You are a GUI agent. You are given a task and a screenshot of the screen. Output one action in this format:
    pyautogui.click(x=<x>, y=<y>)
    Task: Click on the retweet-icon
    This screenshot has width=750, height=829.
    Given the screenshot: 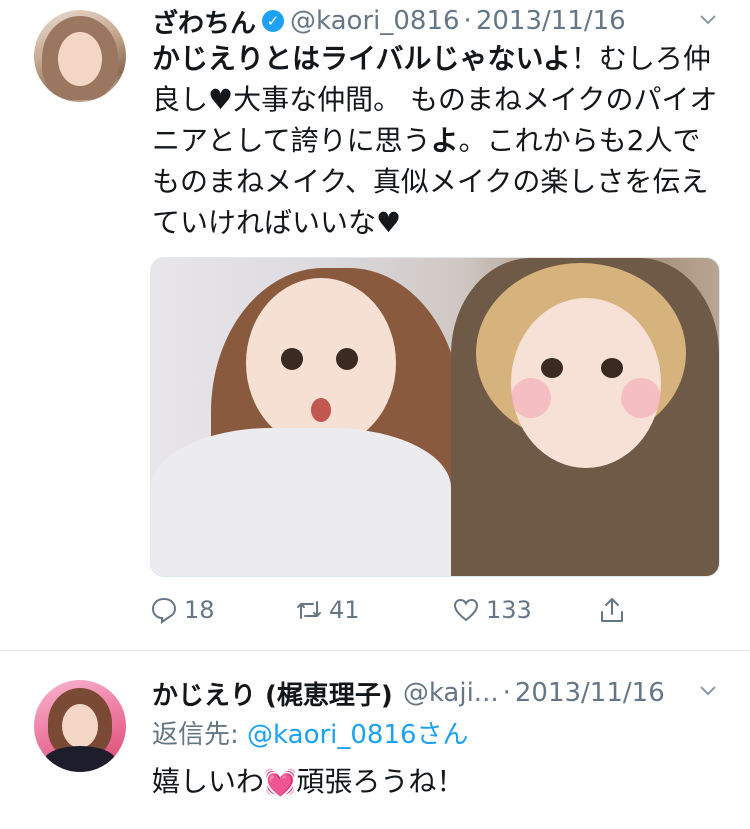 What is the action you would take?
    pyautogui.click(x=309, y=610)
    